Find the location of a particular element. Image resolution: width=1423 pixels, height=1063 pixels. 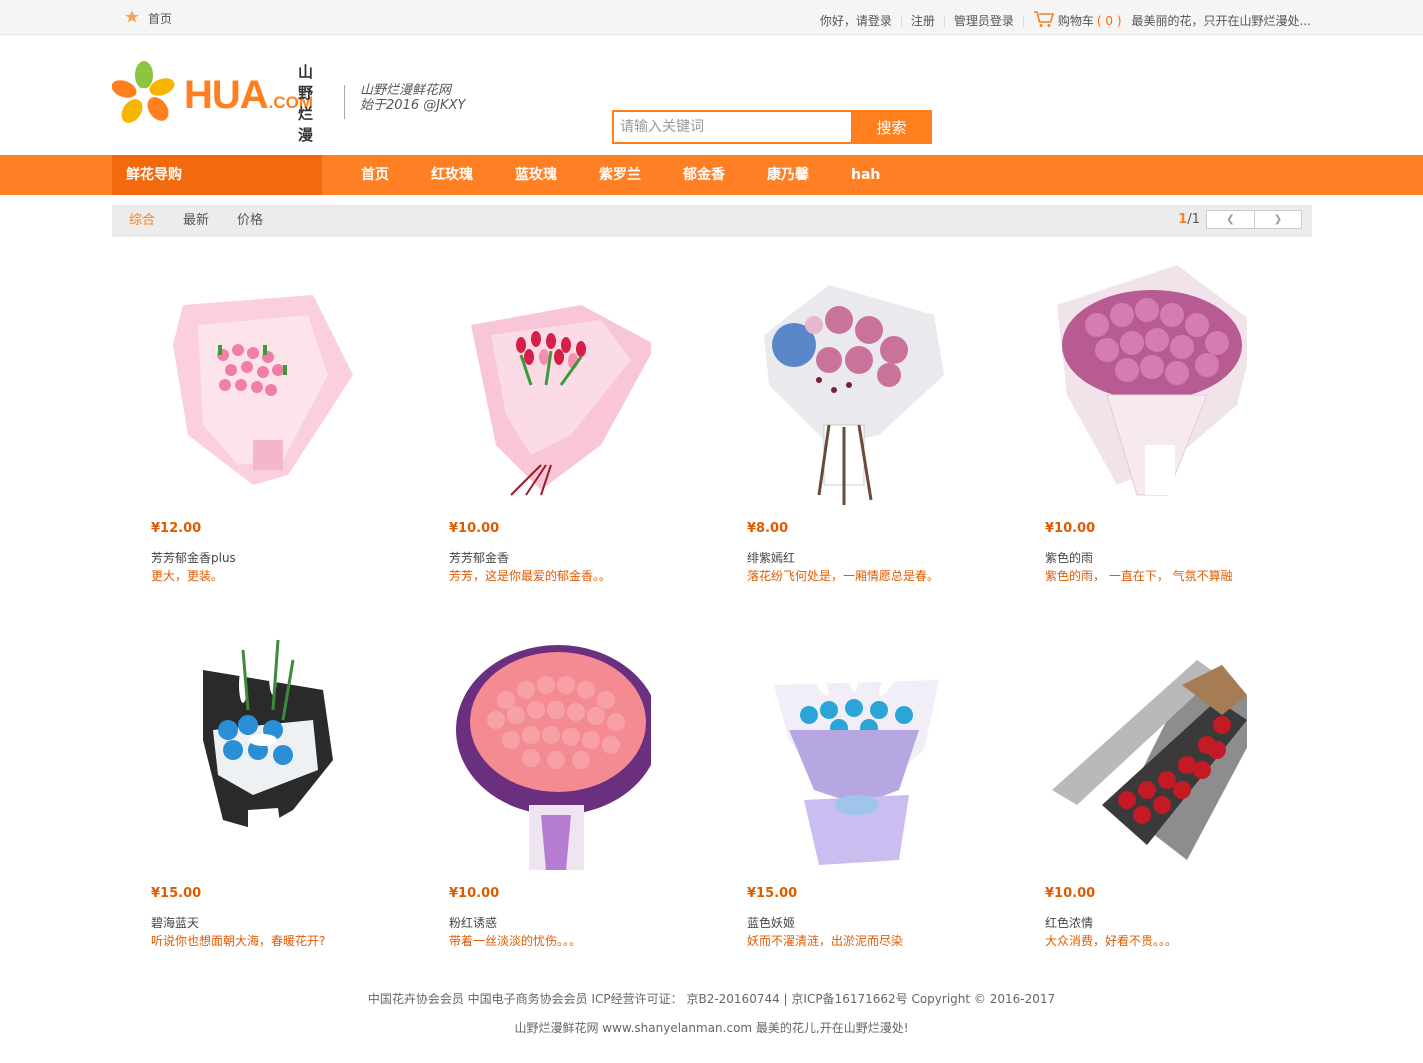

product-name: 碧海蓝天 is located at coordinates (175, 922).